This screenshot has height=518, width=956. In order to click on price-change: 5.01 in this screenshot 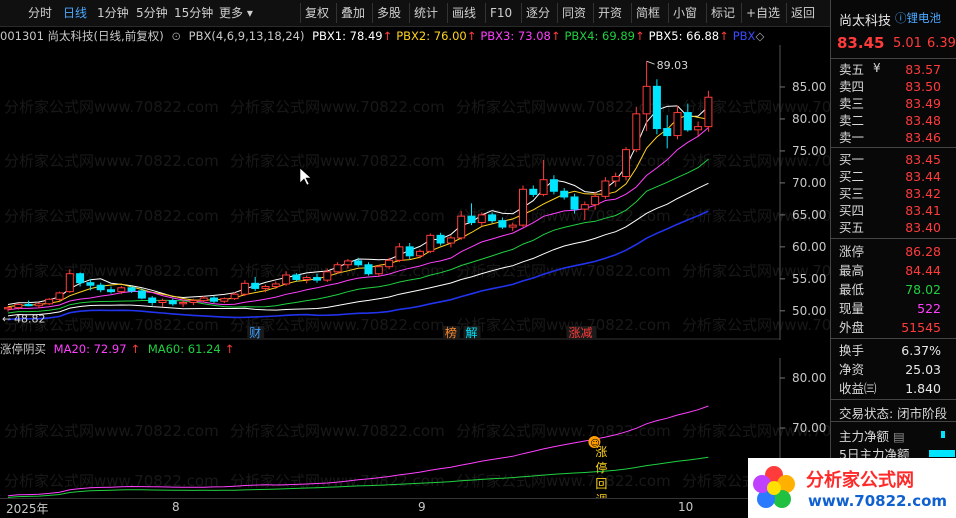, I will do `click(907, 43)`.